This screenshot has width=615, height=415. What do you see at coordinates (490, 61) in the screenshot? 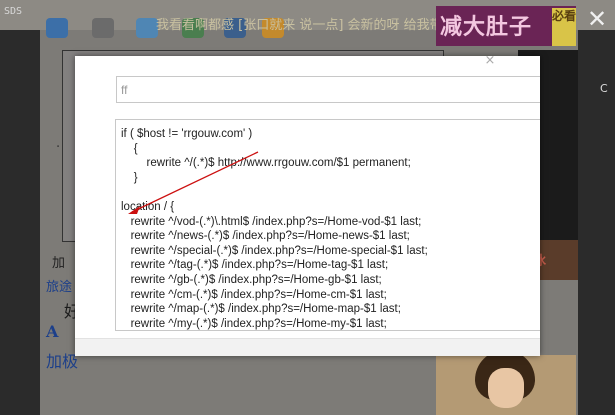
I see `dialog-close-icon: ×` at bounding box center [490, 61].